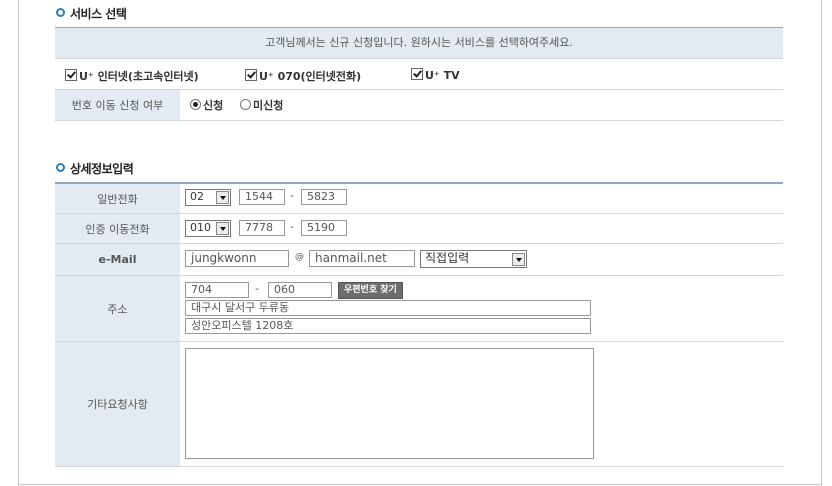  Describe the element at coordinates (262, 197) in the screenshot. I see `phone-mid-input: 1544` at that location.